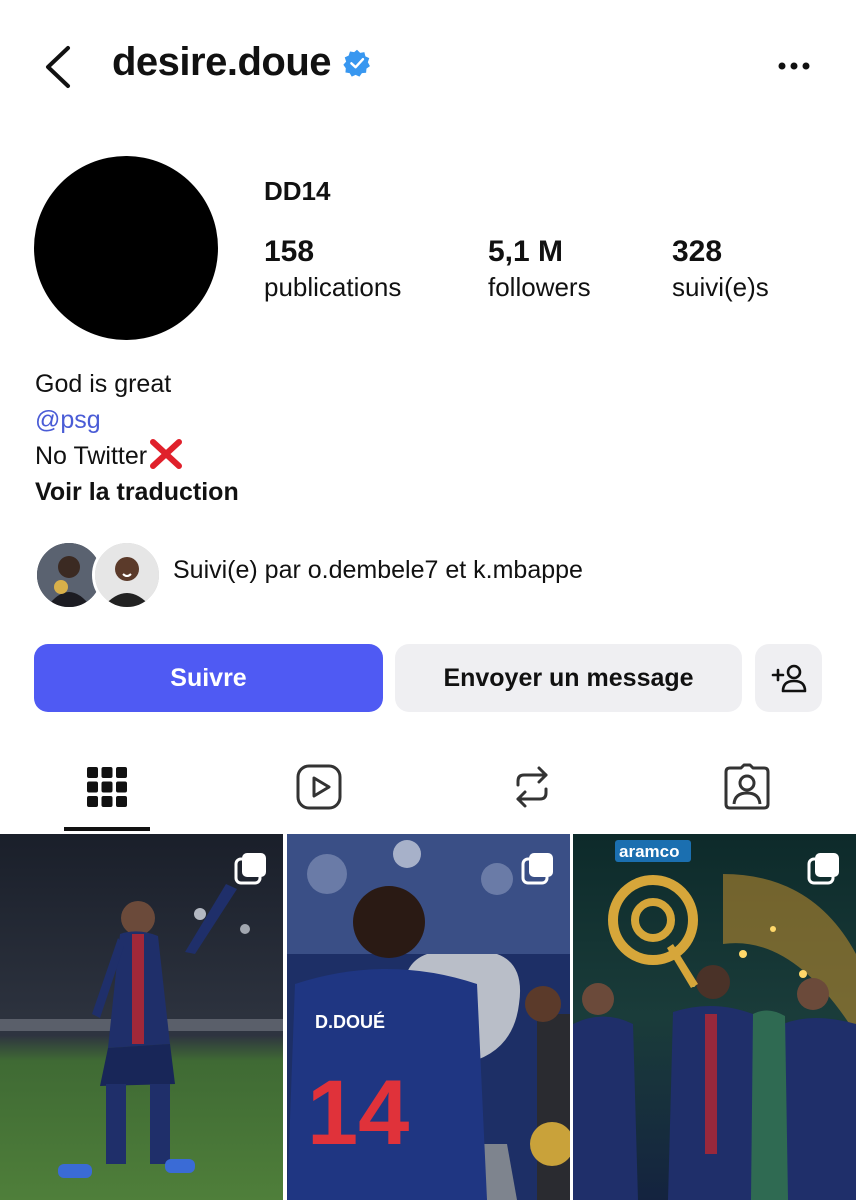  I want to click on header-title: desire.doue, so click(241, 62).